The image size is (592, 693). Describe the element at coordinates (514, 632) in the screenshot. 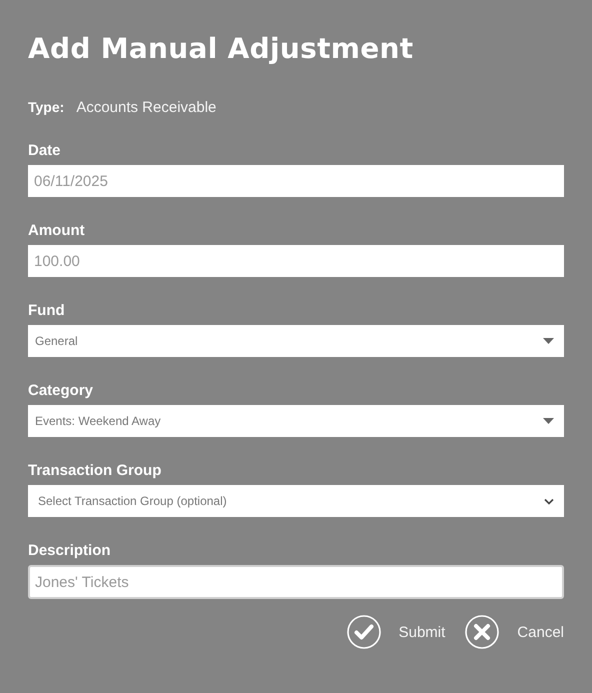

I see `cancel-button: Cancel` at that location.